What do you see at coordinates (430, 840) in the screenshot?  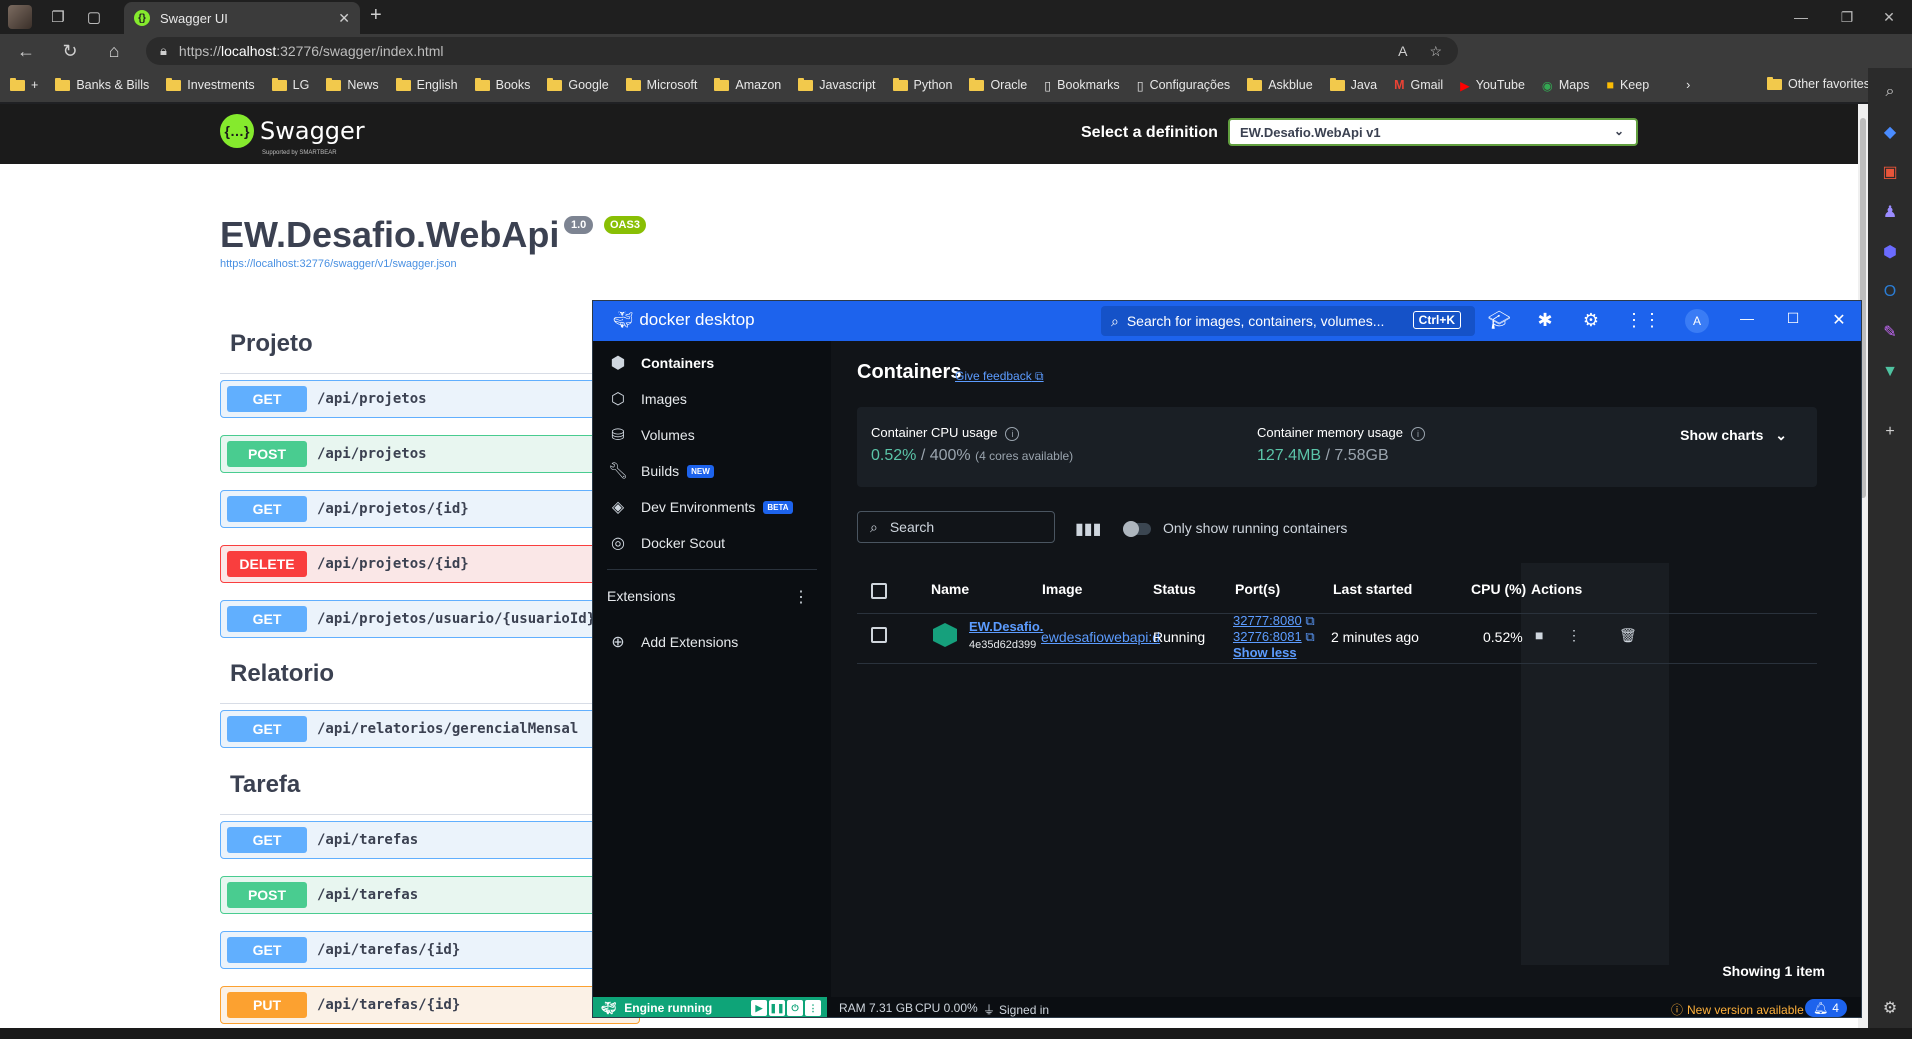 I see `op-row: GET/api/tarefas` at bounding box center [430, 840].